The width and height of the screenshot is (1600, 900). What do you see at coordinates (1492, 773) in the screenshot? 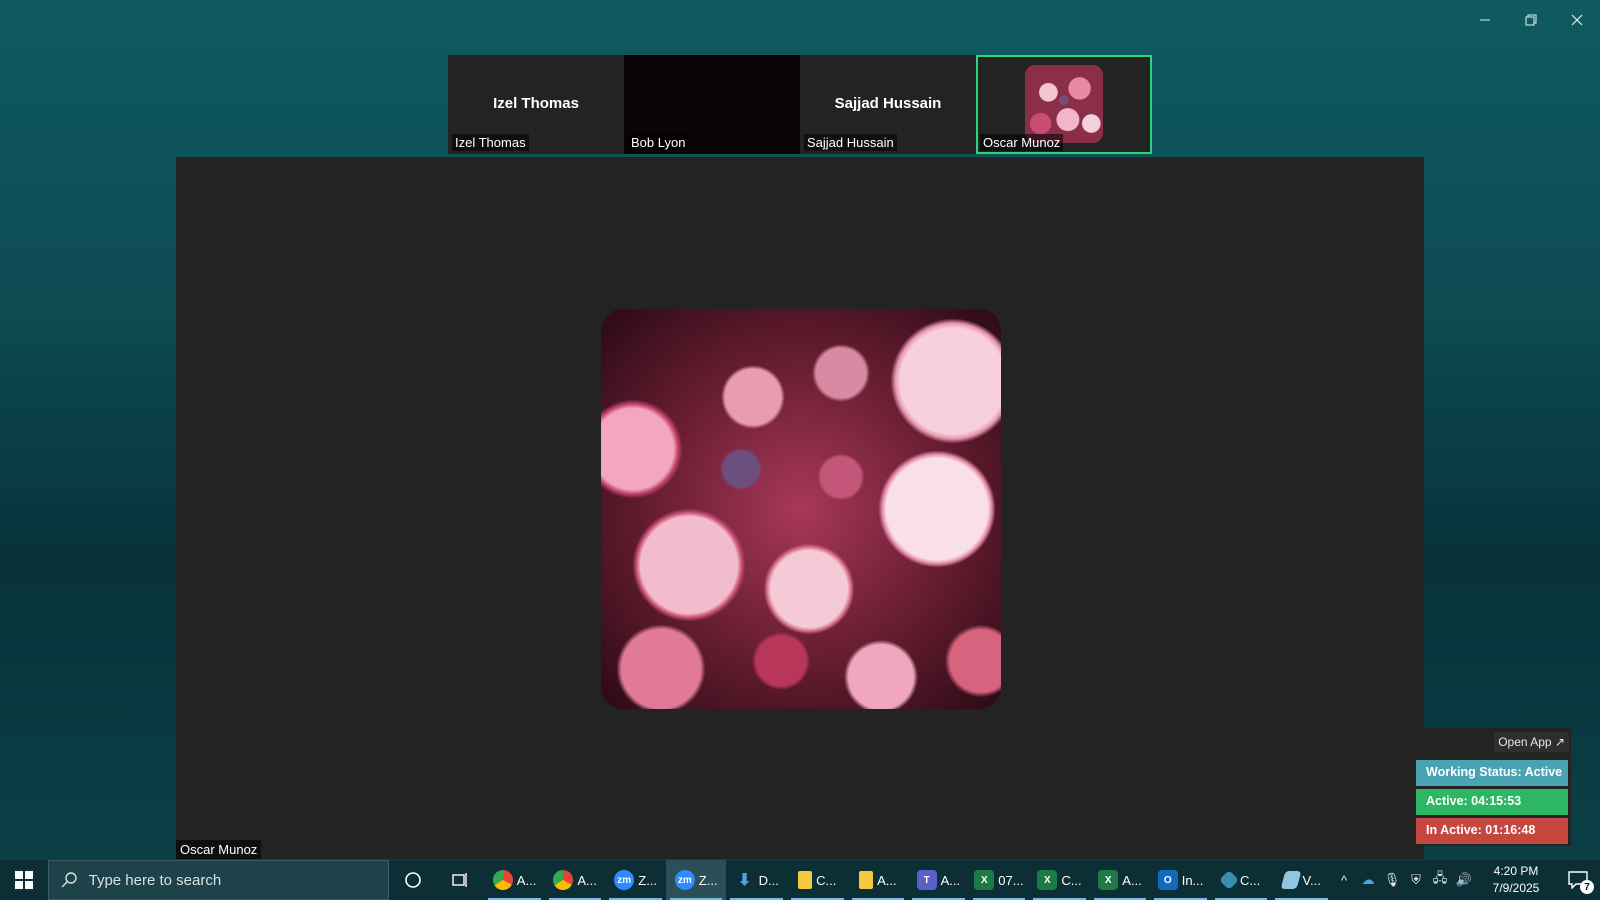
I see `working-status: Working Status: Active` at bounding box center [1492, 773].